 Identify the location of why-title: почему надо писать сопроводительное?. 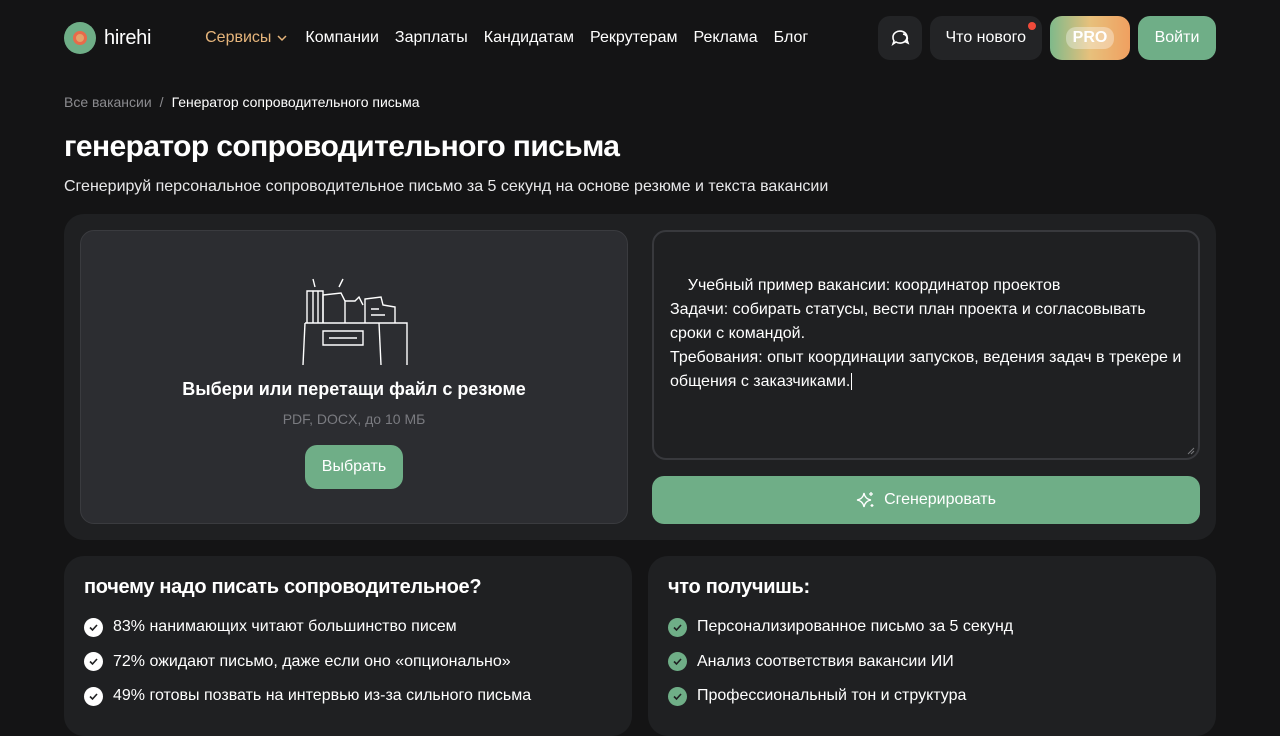
(283, 587).